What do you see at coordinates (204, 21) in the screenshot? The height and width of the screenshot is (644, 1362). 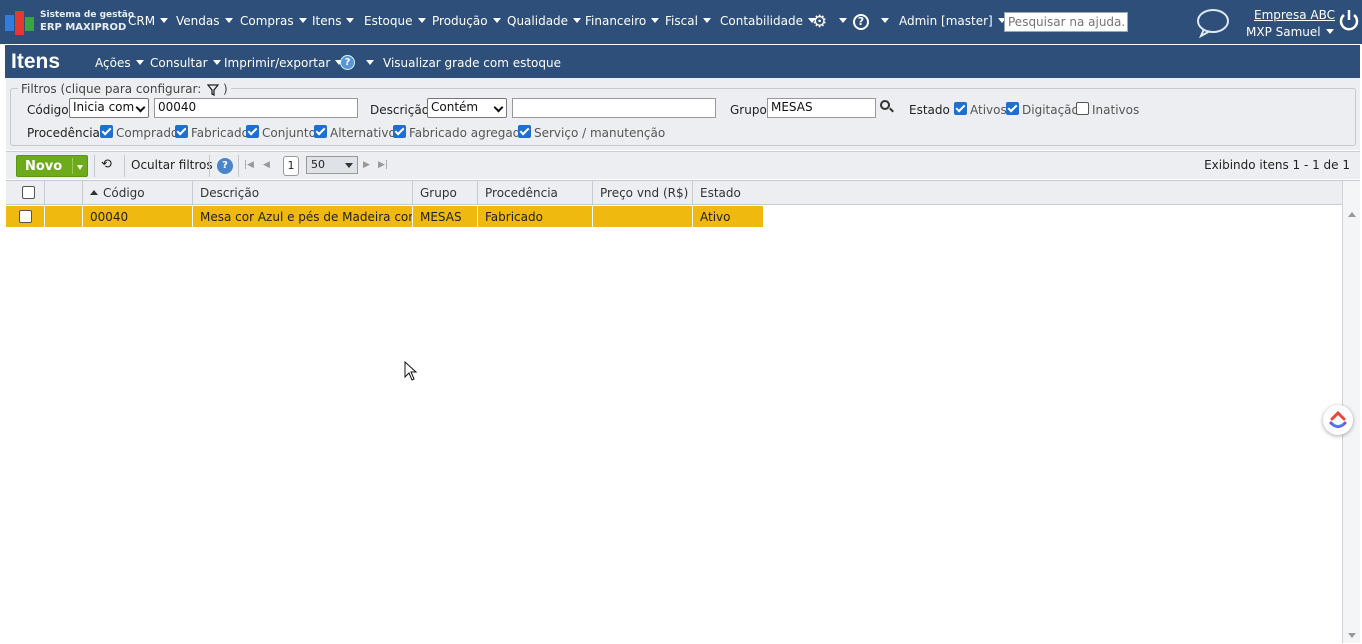 I see `menu-vendas: Vendas` at bounding box center [204, 21].